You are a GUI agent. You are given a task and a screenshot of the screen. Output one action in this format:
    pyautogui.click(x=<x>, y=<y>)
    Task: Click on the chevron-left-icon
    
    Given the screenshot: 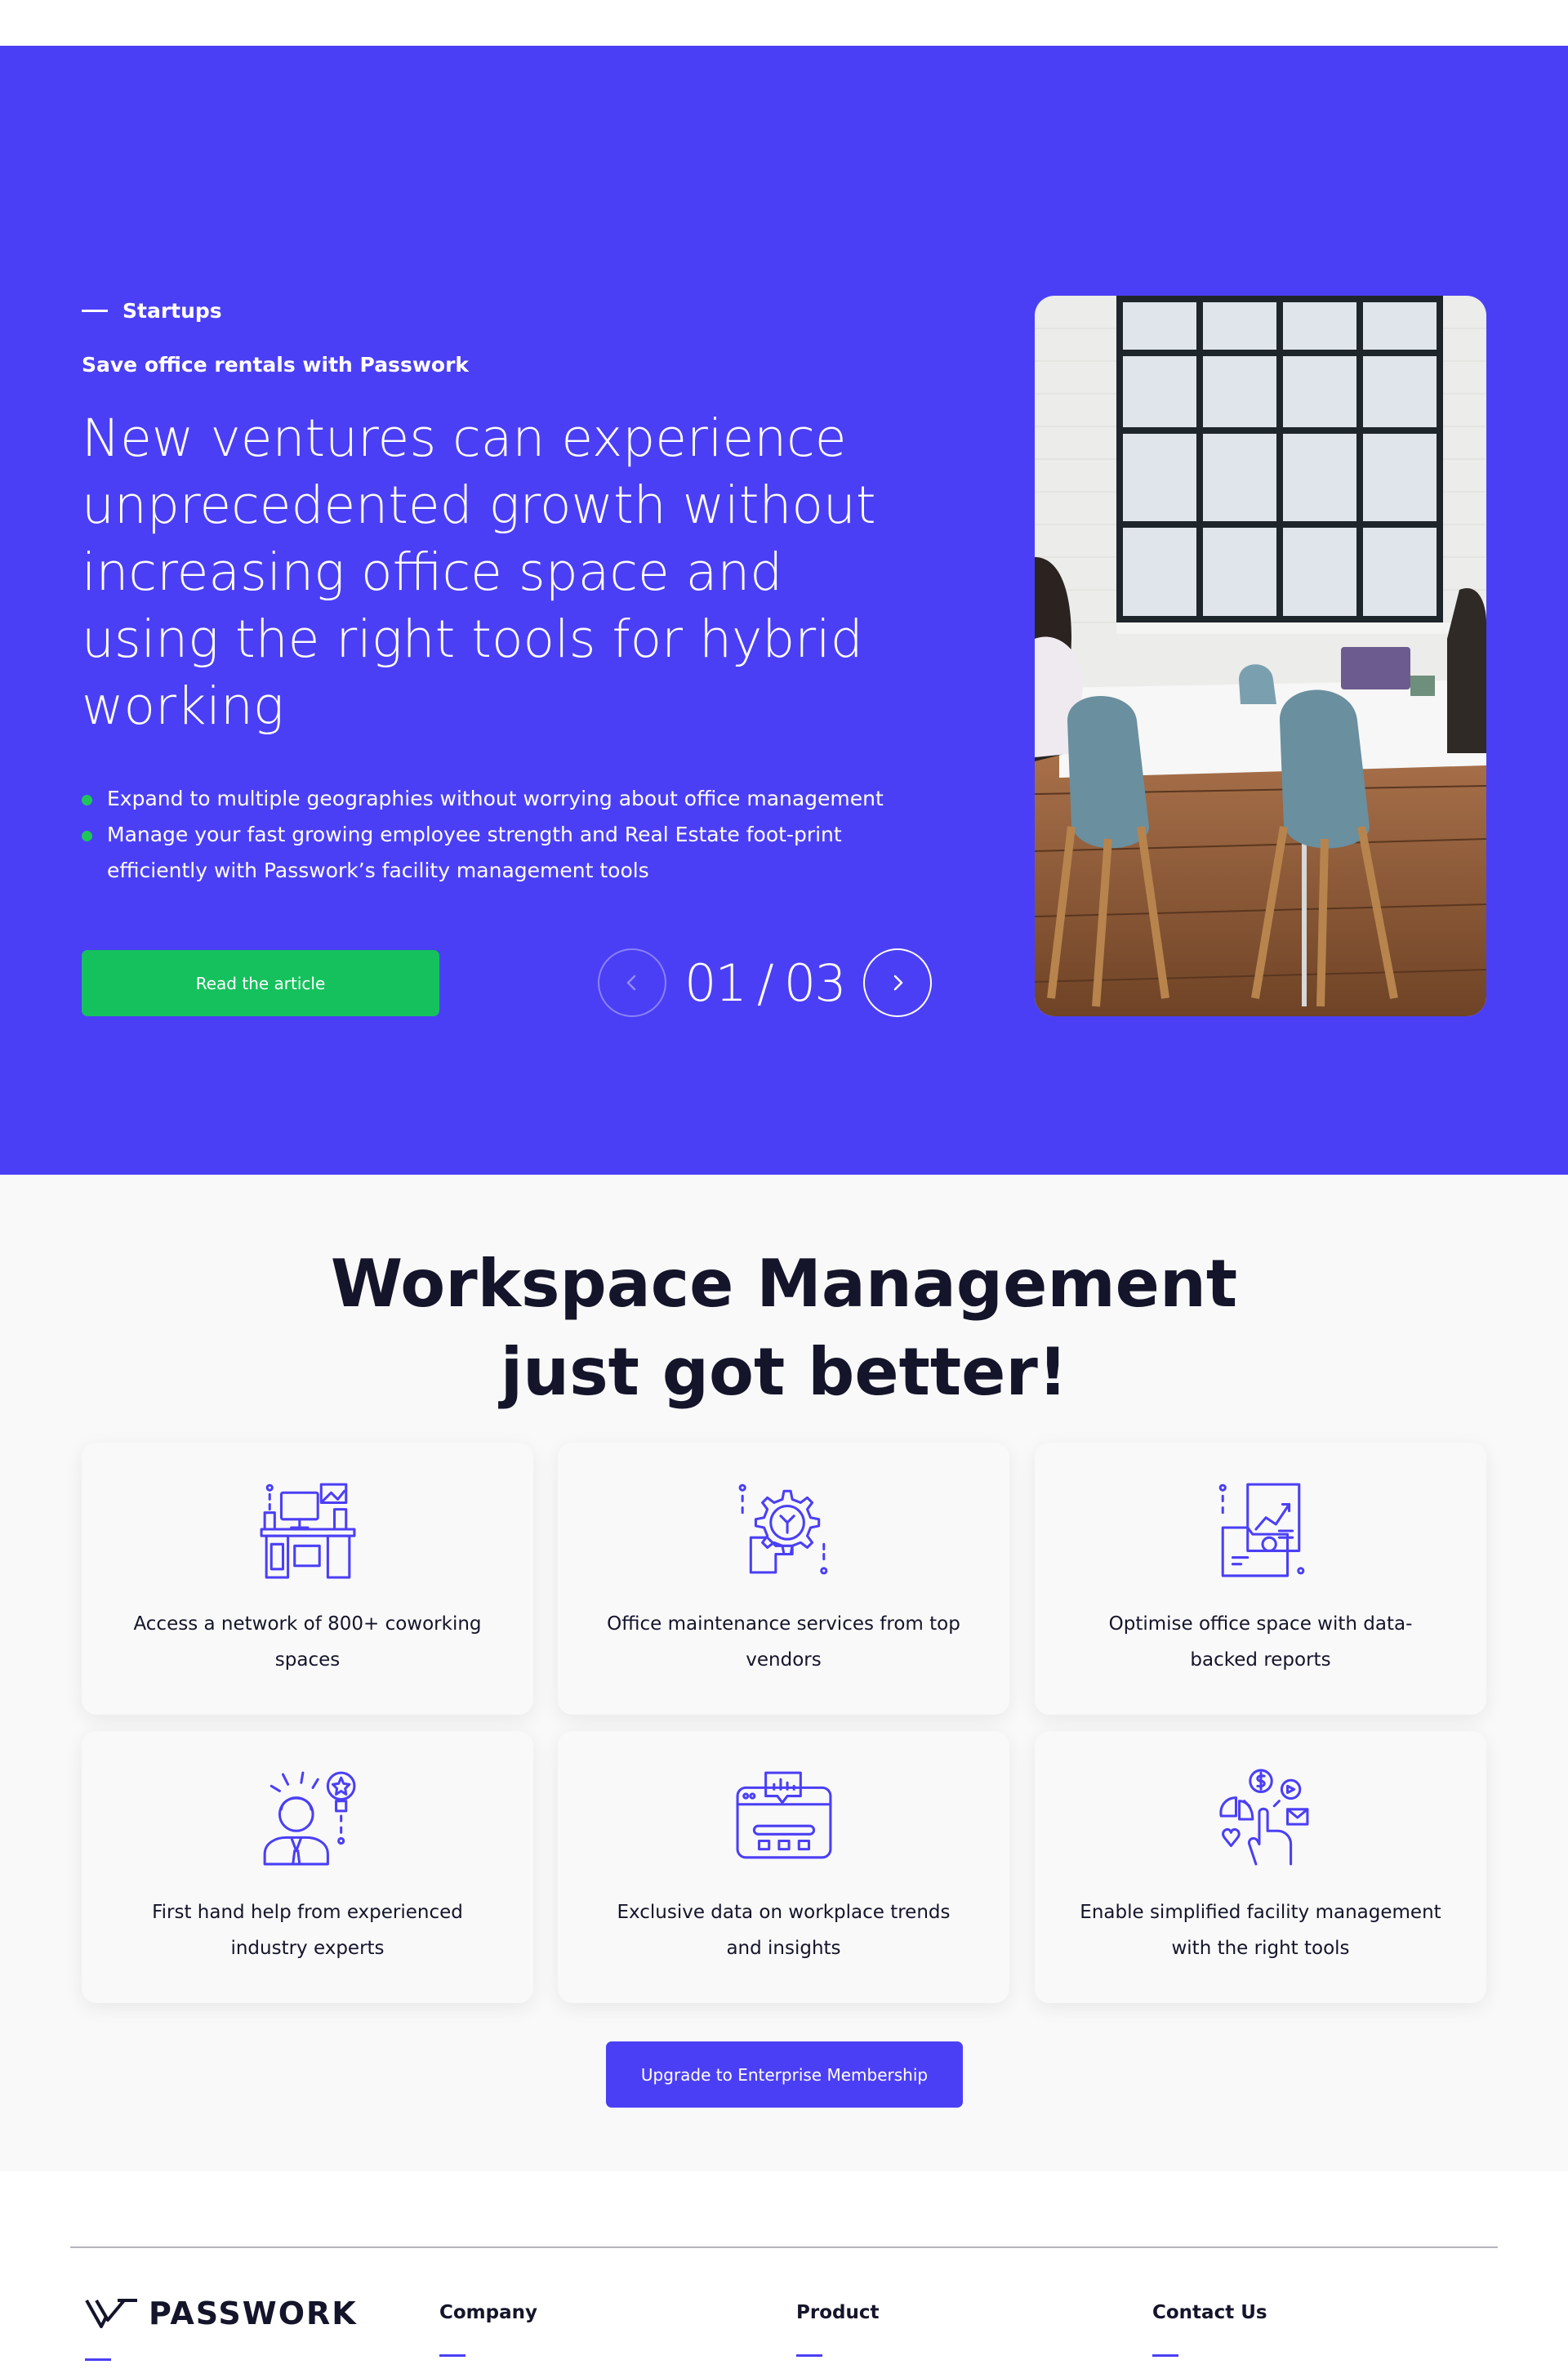 What is the action you would take?
    pyautogui.click(x=631, y=983)
    